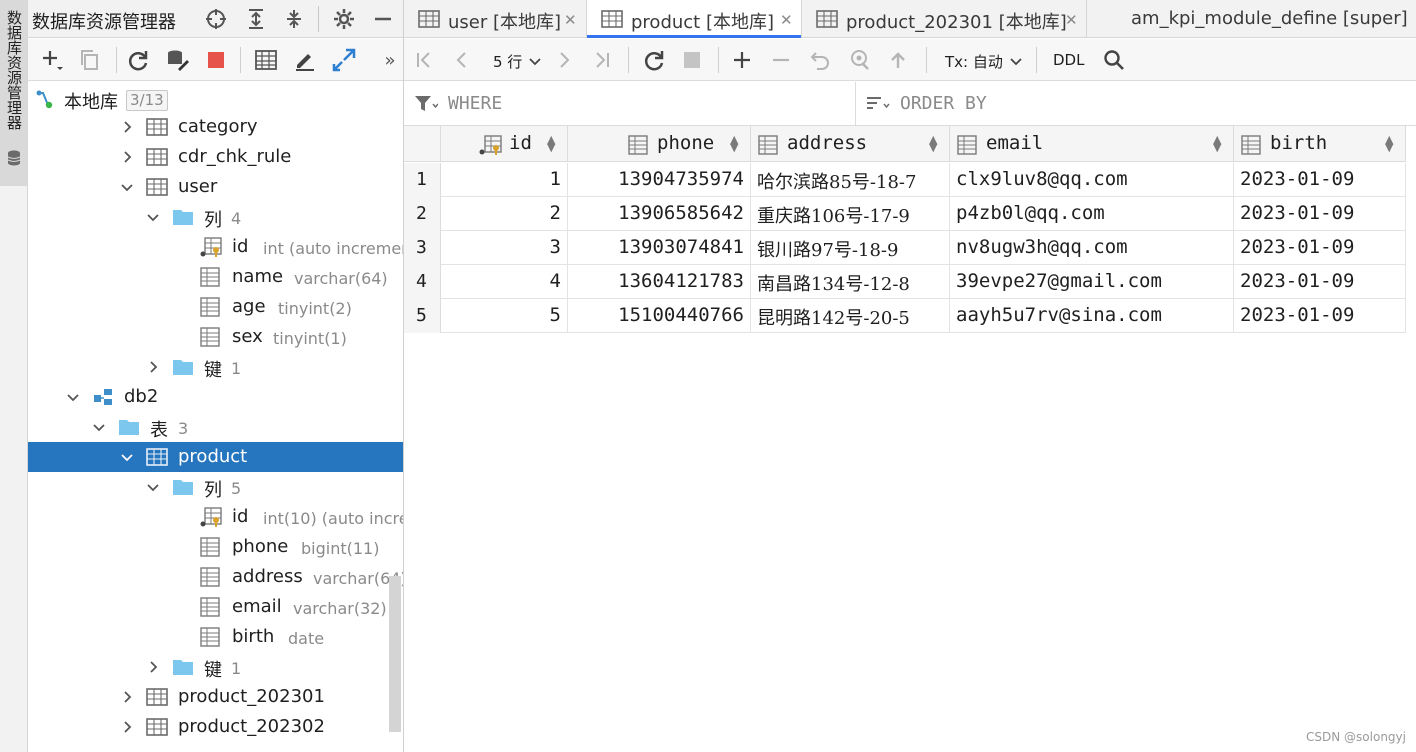 This screenshot has width=1416, height=752. What do you see at coordinates (1114, 60) in the screenshot?
I see `search-icon` at bounding box center [1114, 60].